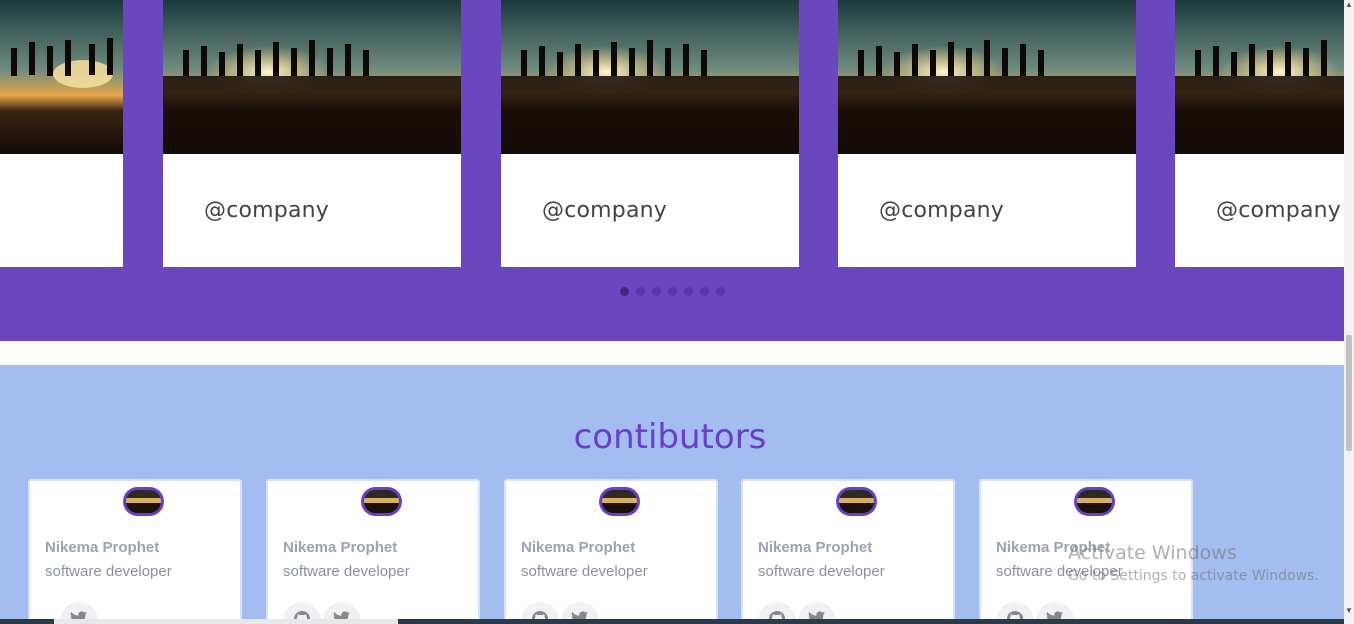 The image size is (1354, 624). What do you see at coordinates (1349, 312) in the screenshot?
I see `vertical-scrollbar: ▲ ▼` at bounding box center [1349, 312].